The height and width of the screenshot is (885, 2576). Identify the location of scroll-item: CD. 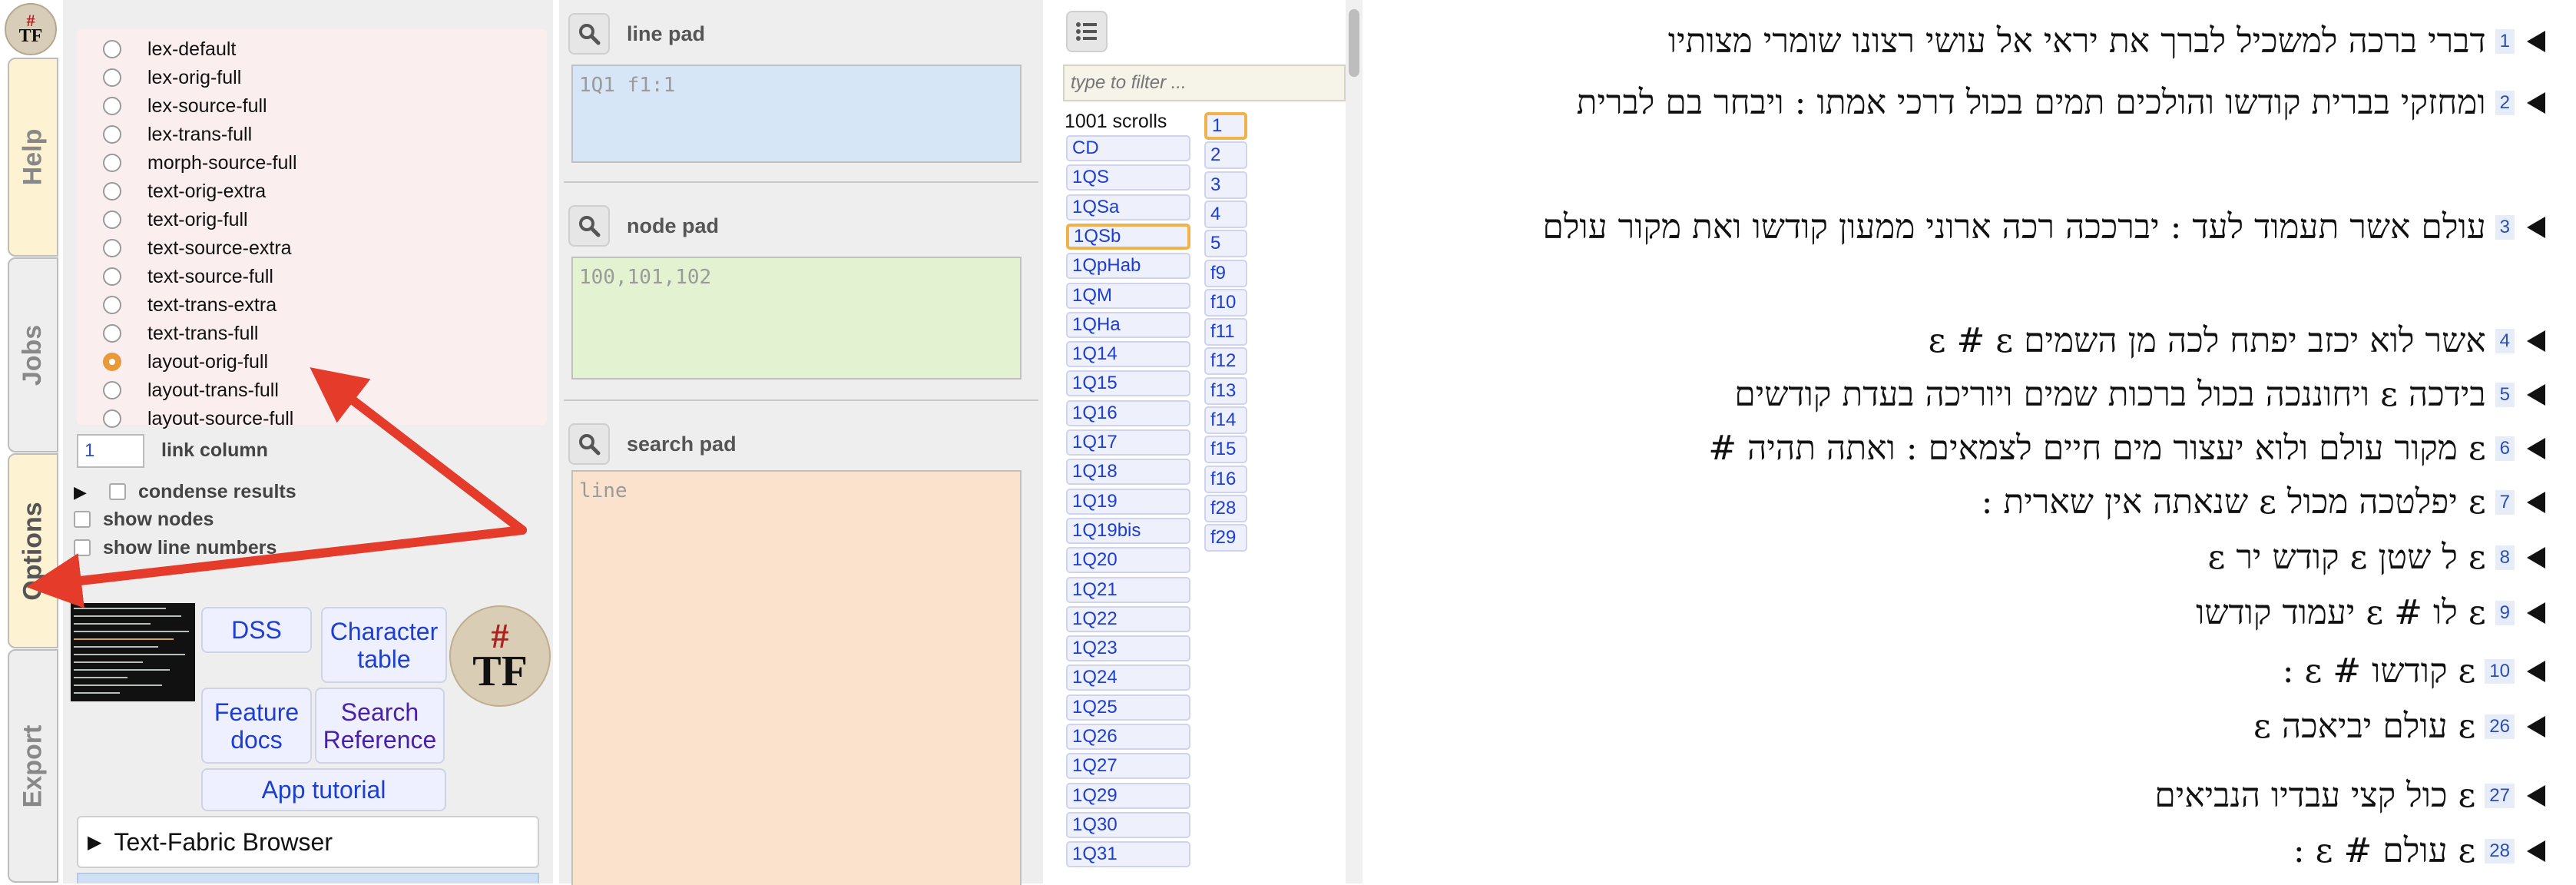
(1128, 148).